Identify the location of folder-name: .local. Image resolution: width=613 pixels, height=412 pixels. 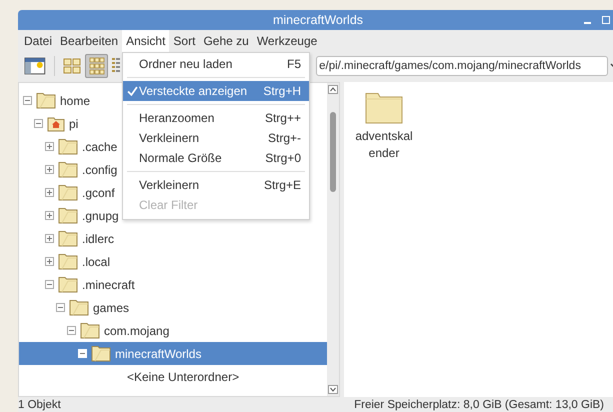
(96, 261).